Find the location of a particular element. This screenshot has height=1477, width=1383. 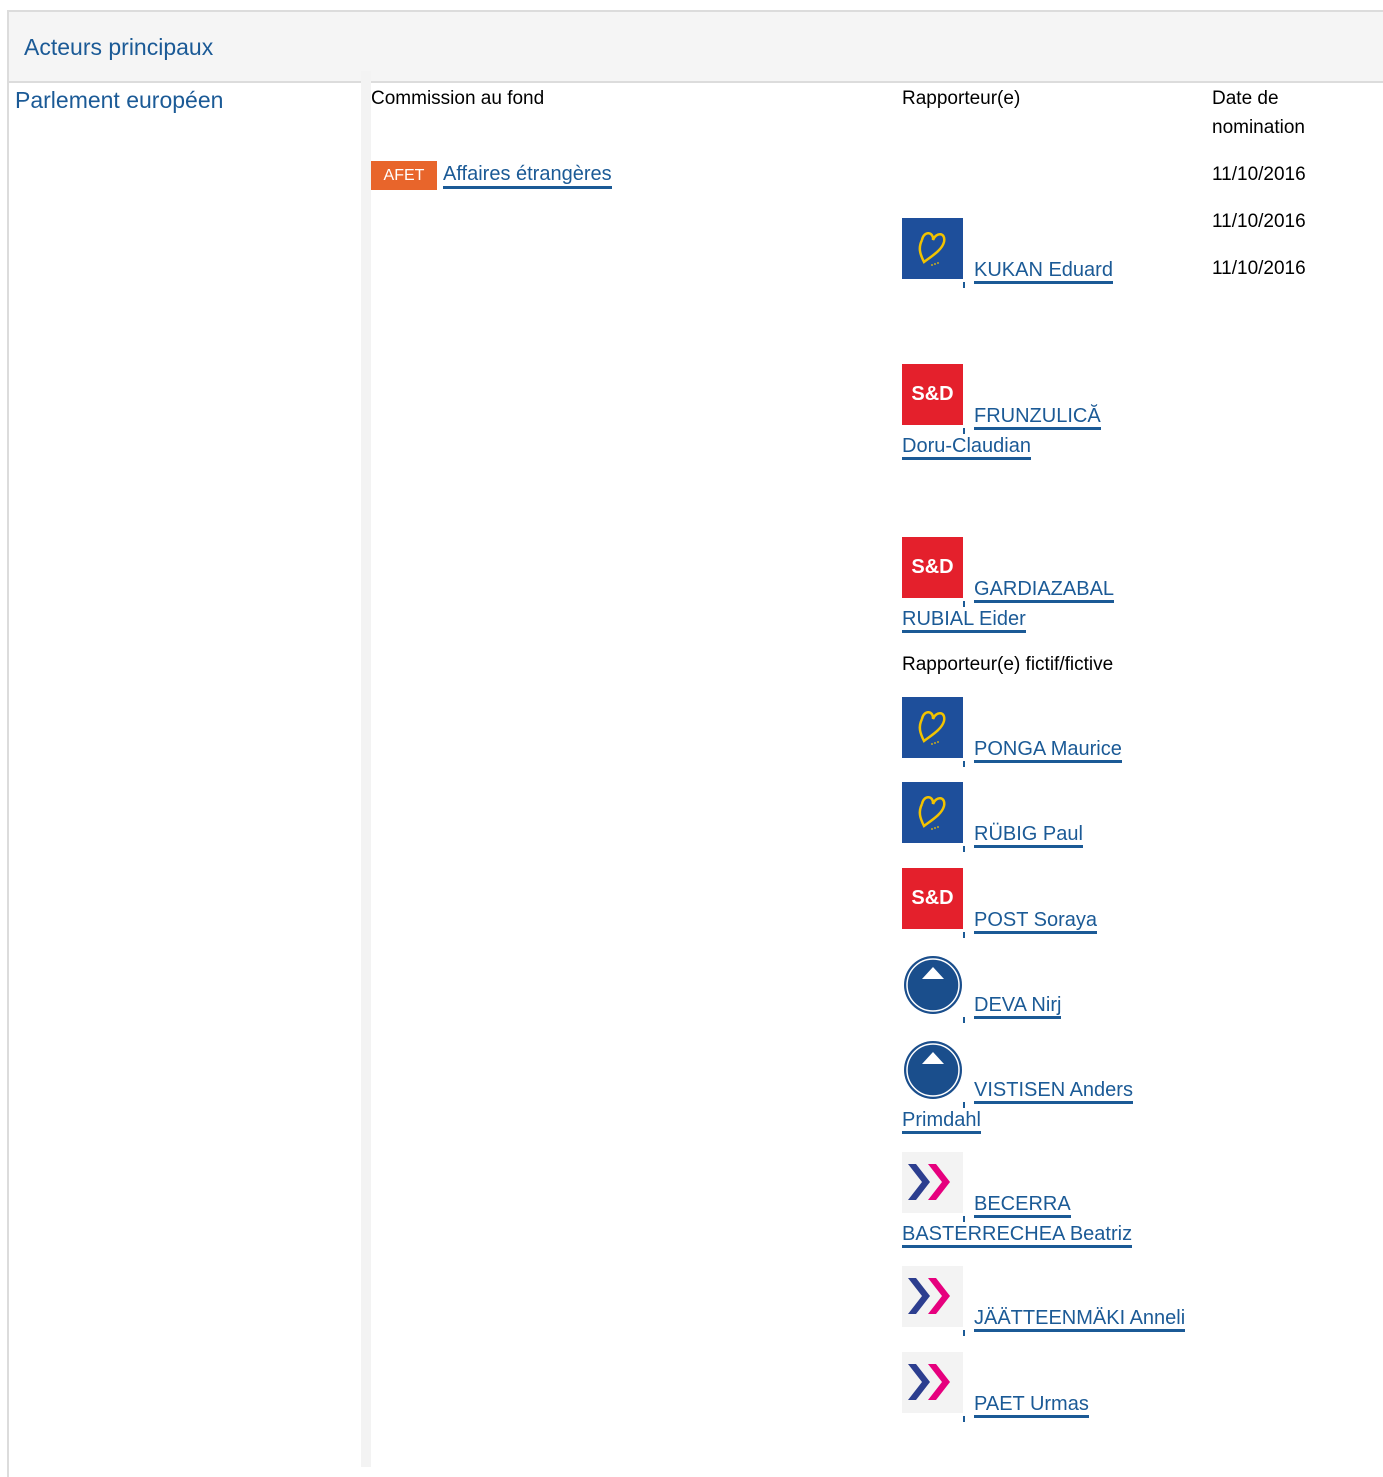

rapporteur-0: KUKAN Eduard is located at coordinates (1057, 263).